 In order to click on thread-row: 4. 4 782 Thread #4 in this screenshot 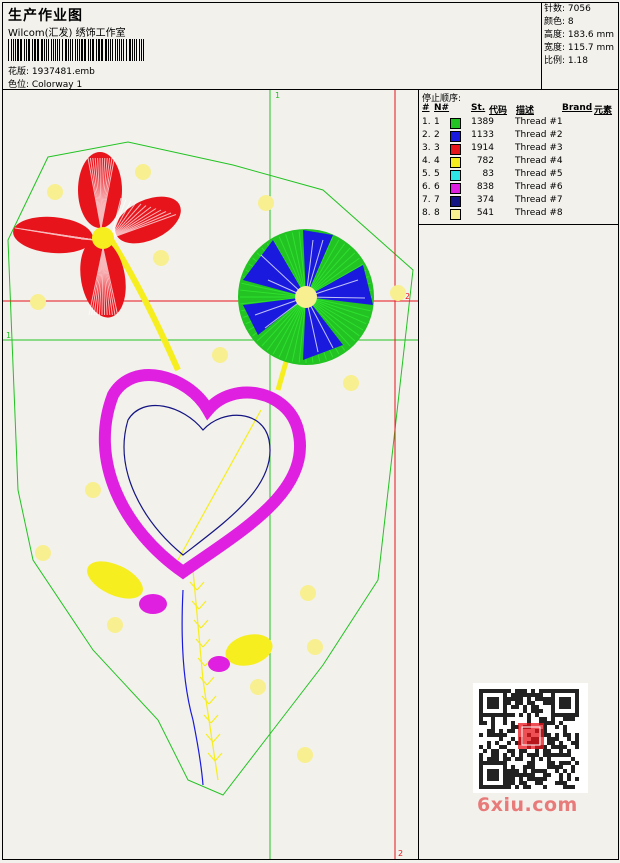, I will do `click(519, 161)`.